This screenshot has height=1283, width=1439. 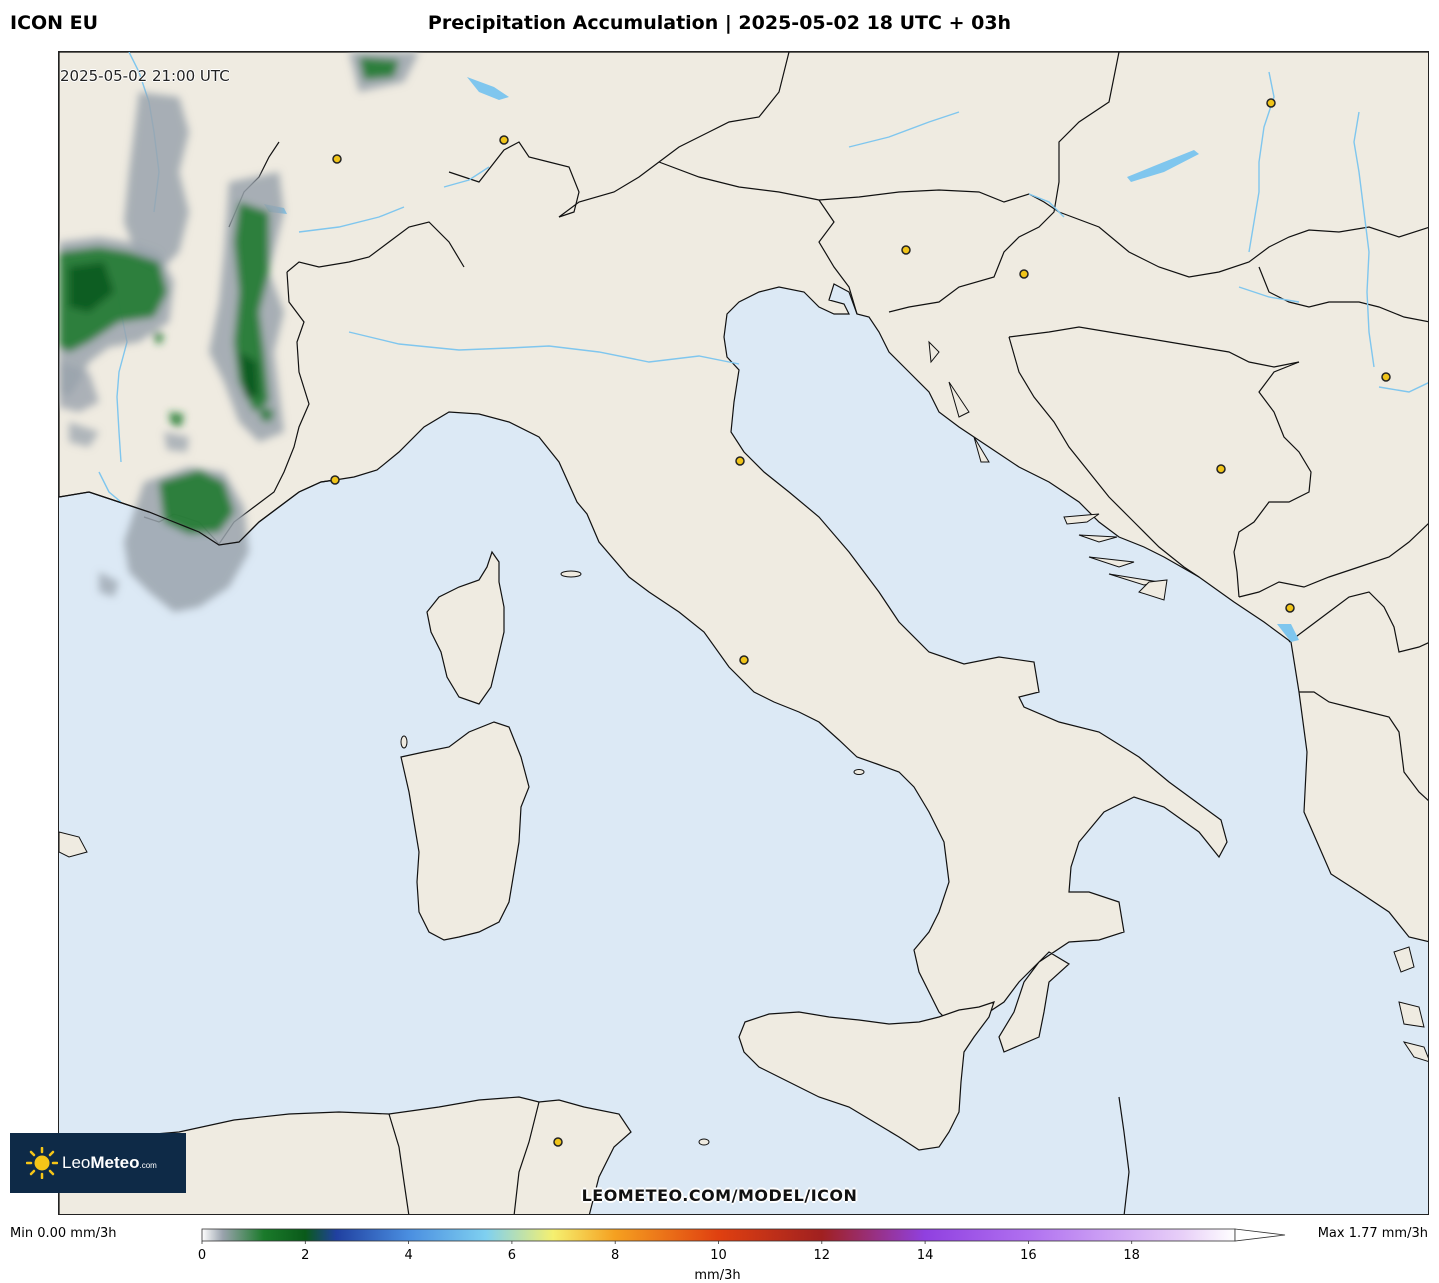 I want to click on color-scale-tick-label: 14, so click(x=925, y=1255).